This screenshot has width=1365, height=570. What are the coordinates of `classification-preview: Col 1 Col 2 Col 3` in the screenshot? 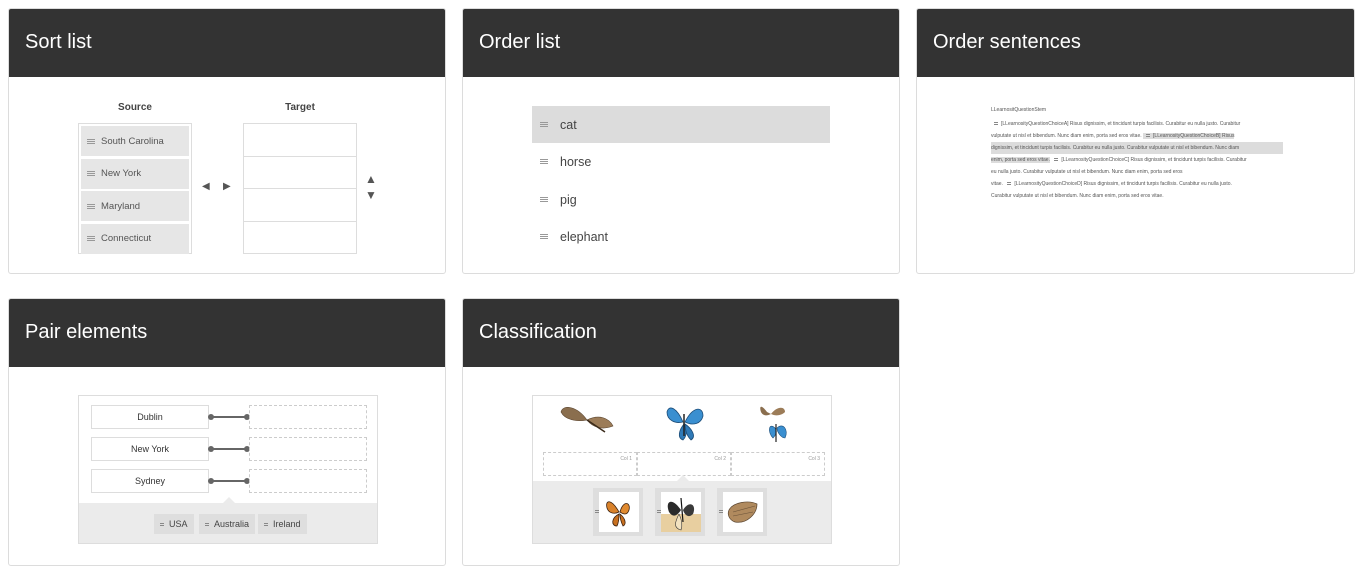 It's located at (681, 466).